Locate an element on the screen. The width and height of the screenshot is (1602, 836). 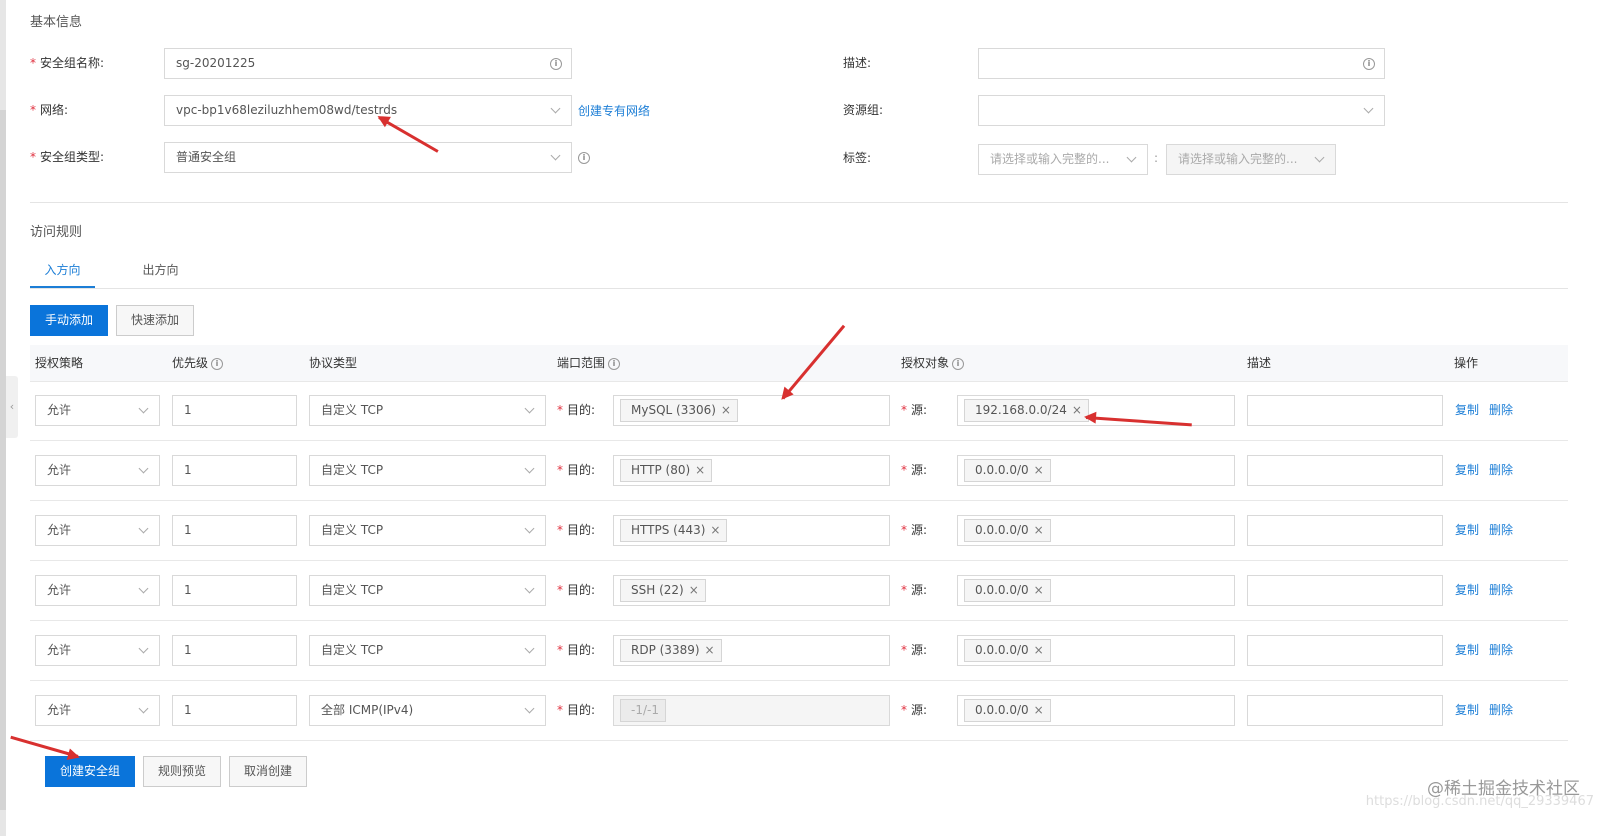
protocol-select: 全部 ICMP(IPv4) is located at coordinates (427, 710).